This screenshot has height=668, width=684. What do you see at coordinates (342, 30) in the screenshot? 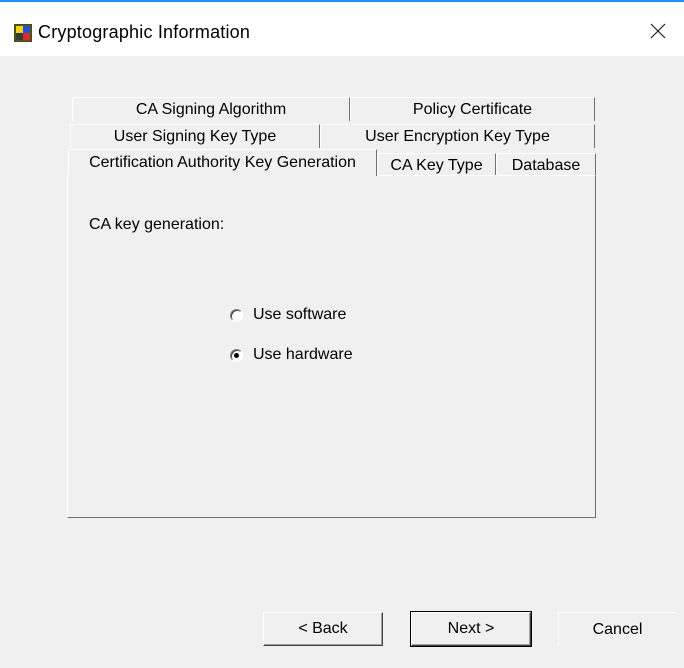
I see `title-bar: Cryptographic Information` at bounding box center [342, 30].